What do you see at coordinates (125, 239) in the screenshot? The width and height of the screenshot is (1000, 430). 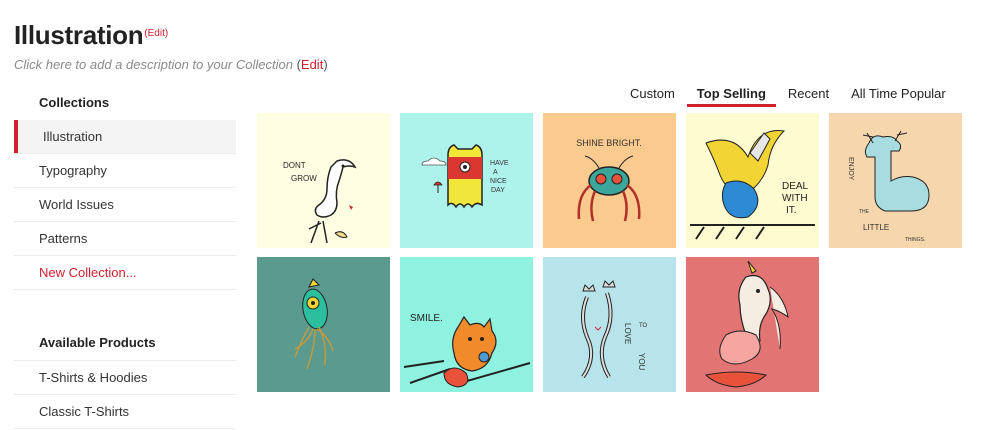 I see `sidebar-item-patterns: Patterns` at bounding box center [125, 239].